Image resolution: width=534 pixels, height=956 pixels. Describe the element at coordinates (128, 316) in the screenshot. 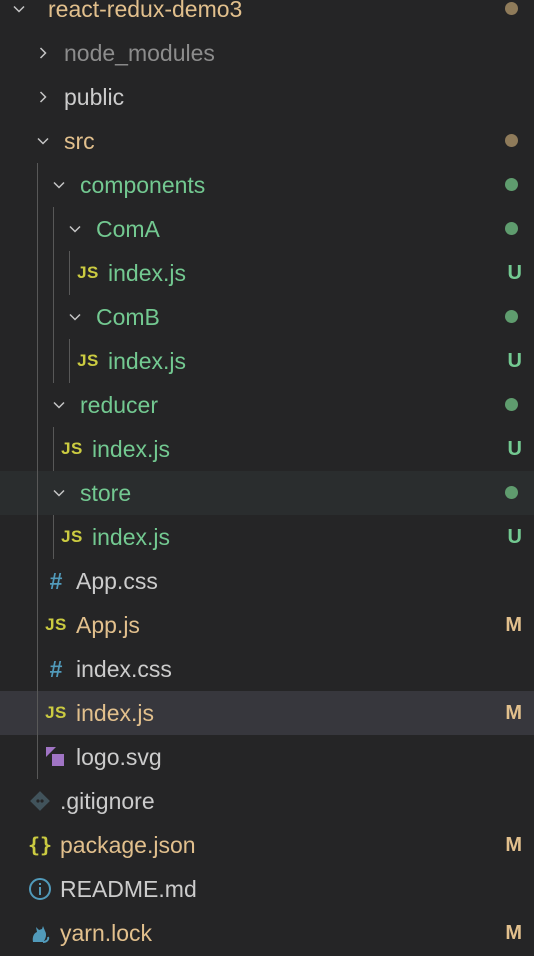

I see `folder-label: ComB` at that location.